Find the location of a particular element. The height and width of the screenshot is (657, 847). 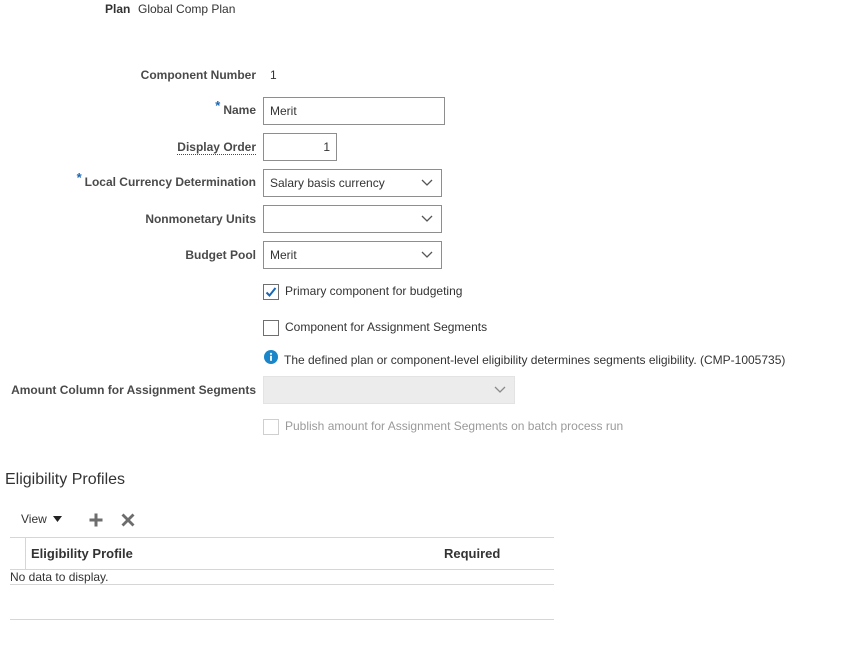

info-icon is located at coordinates (271, 357).